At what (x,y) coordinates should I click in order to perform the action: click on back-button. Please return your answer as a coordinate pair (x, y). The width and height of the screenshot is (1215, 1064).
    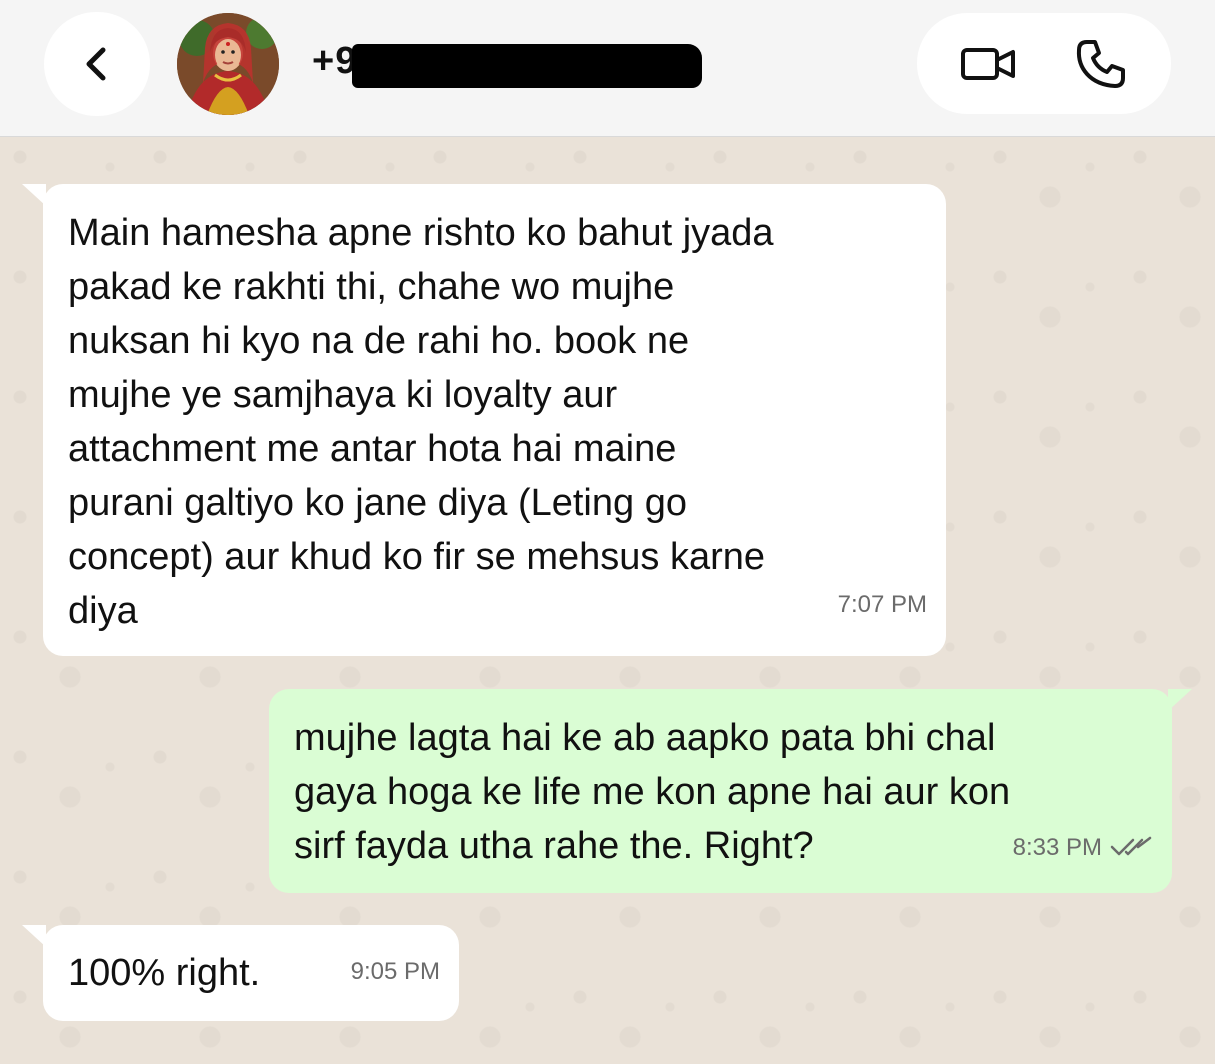
    Looking at the image, I should click on (97, 64).